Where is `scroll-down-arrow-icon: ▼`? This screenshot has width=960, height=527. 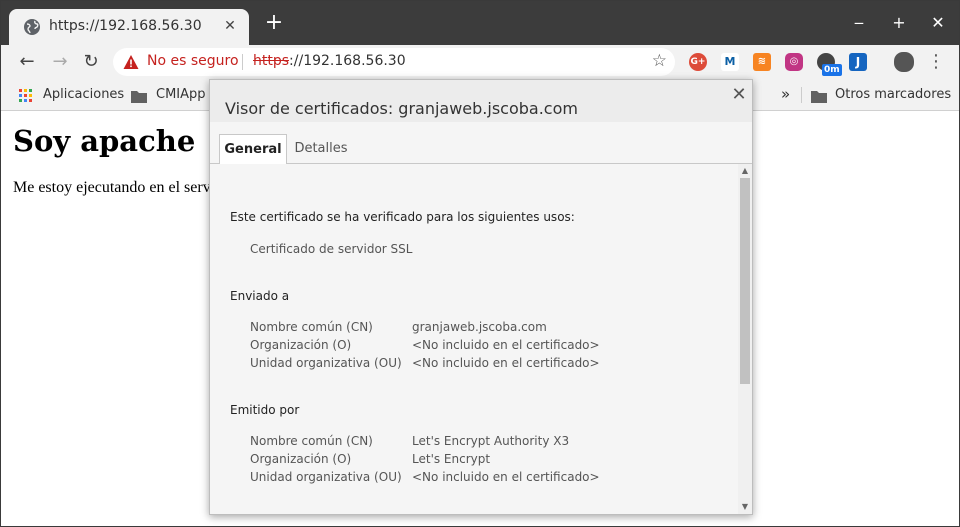
scroll-down-arrow-icon: ▼ is located at coordinates (745, 507).